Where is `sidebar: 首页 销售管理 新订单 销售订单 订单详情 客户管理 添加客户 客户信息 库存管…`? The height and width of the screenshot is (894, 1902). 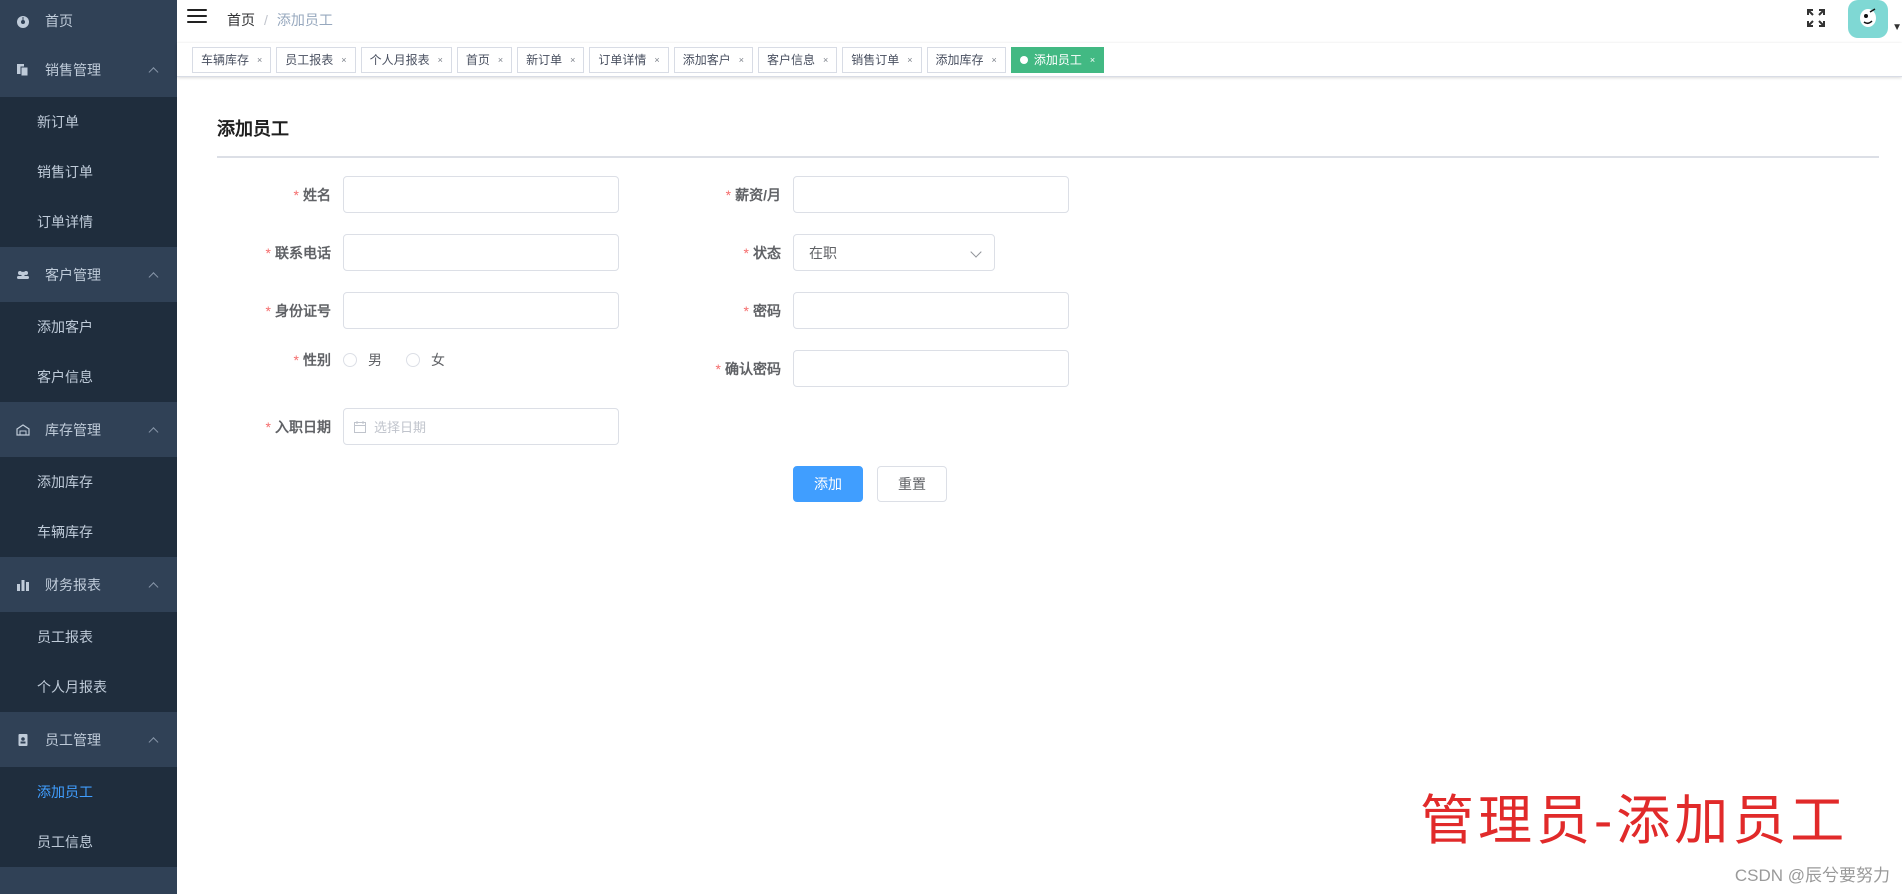 sidebar: 首页 销售管理 新订单 销售订单 订单详情 客户管理 添加客户 客户信息 库存管… is located at coordinates (88, 447).